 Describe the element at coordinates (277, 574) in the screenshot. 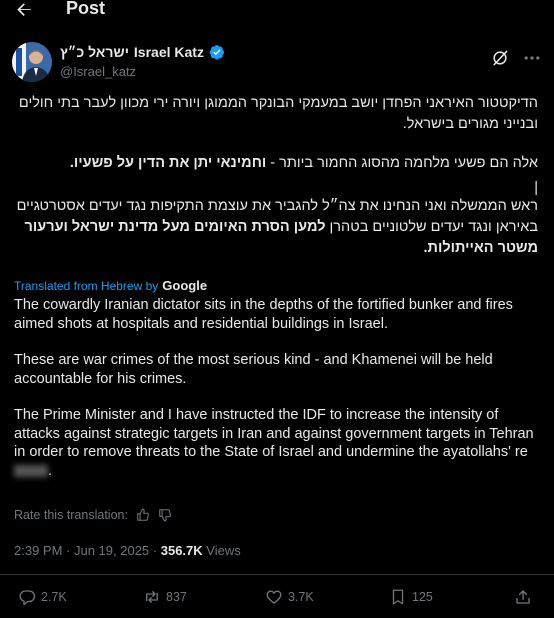

I see `divider` at that location.